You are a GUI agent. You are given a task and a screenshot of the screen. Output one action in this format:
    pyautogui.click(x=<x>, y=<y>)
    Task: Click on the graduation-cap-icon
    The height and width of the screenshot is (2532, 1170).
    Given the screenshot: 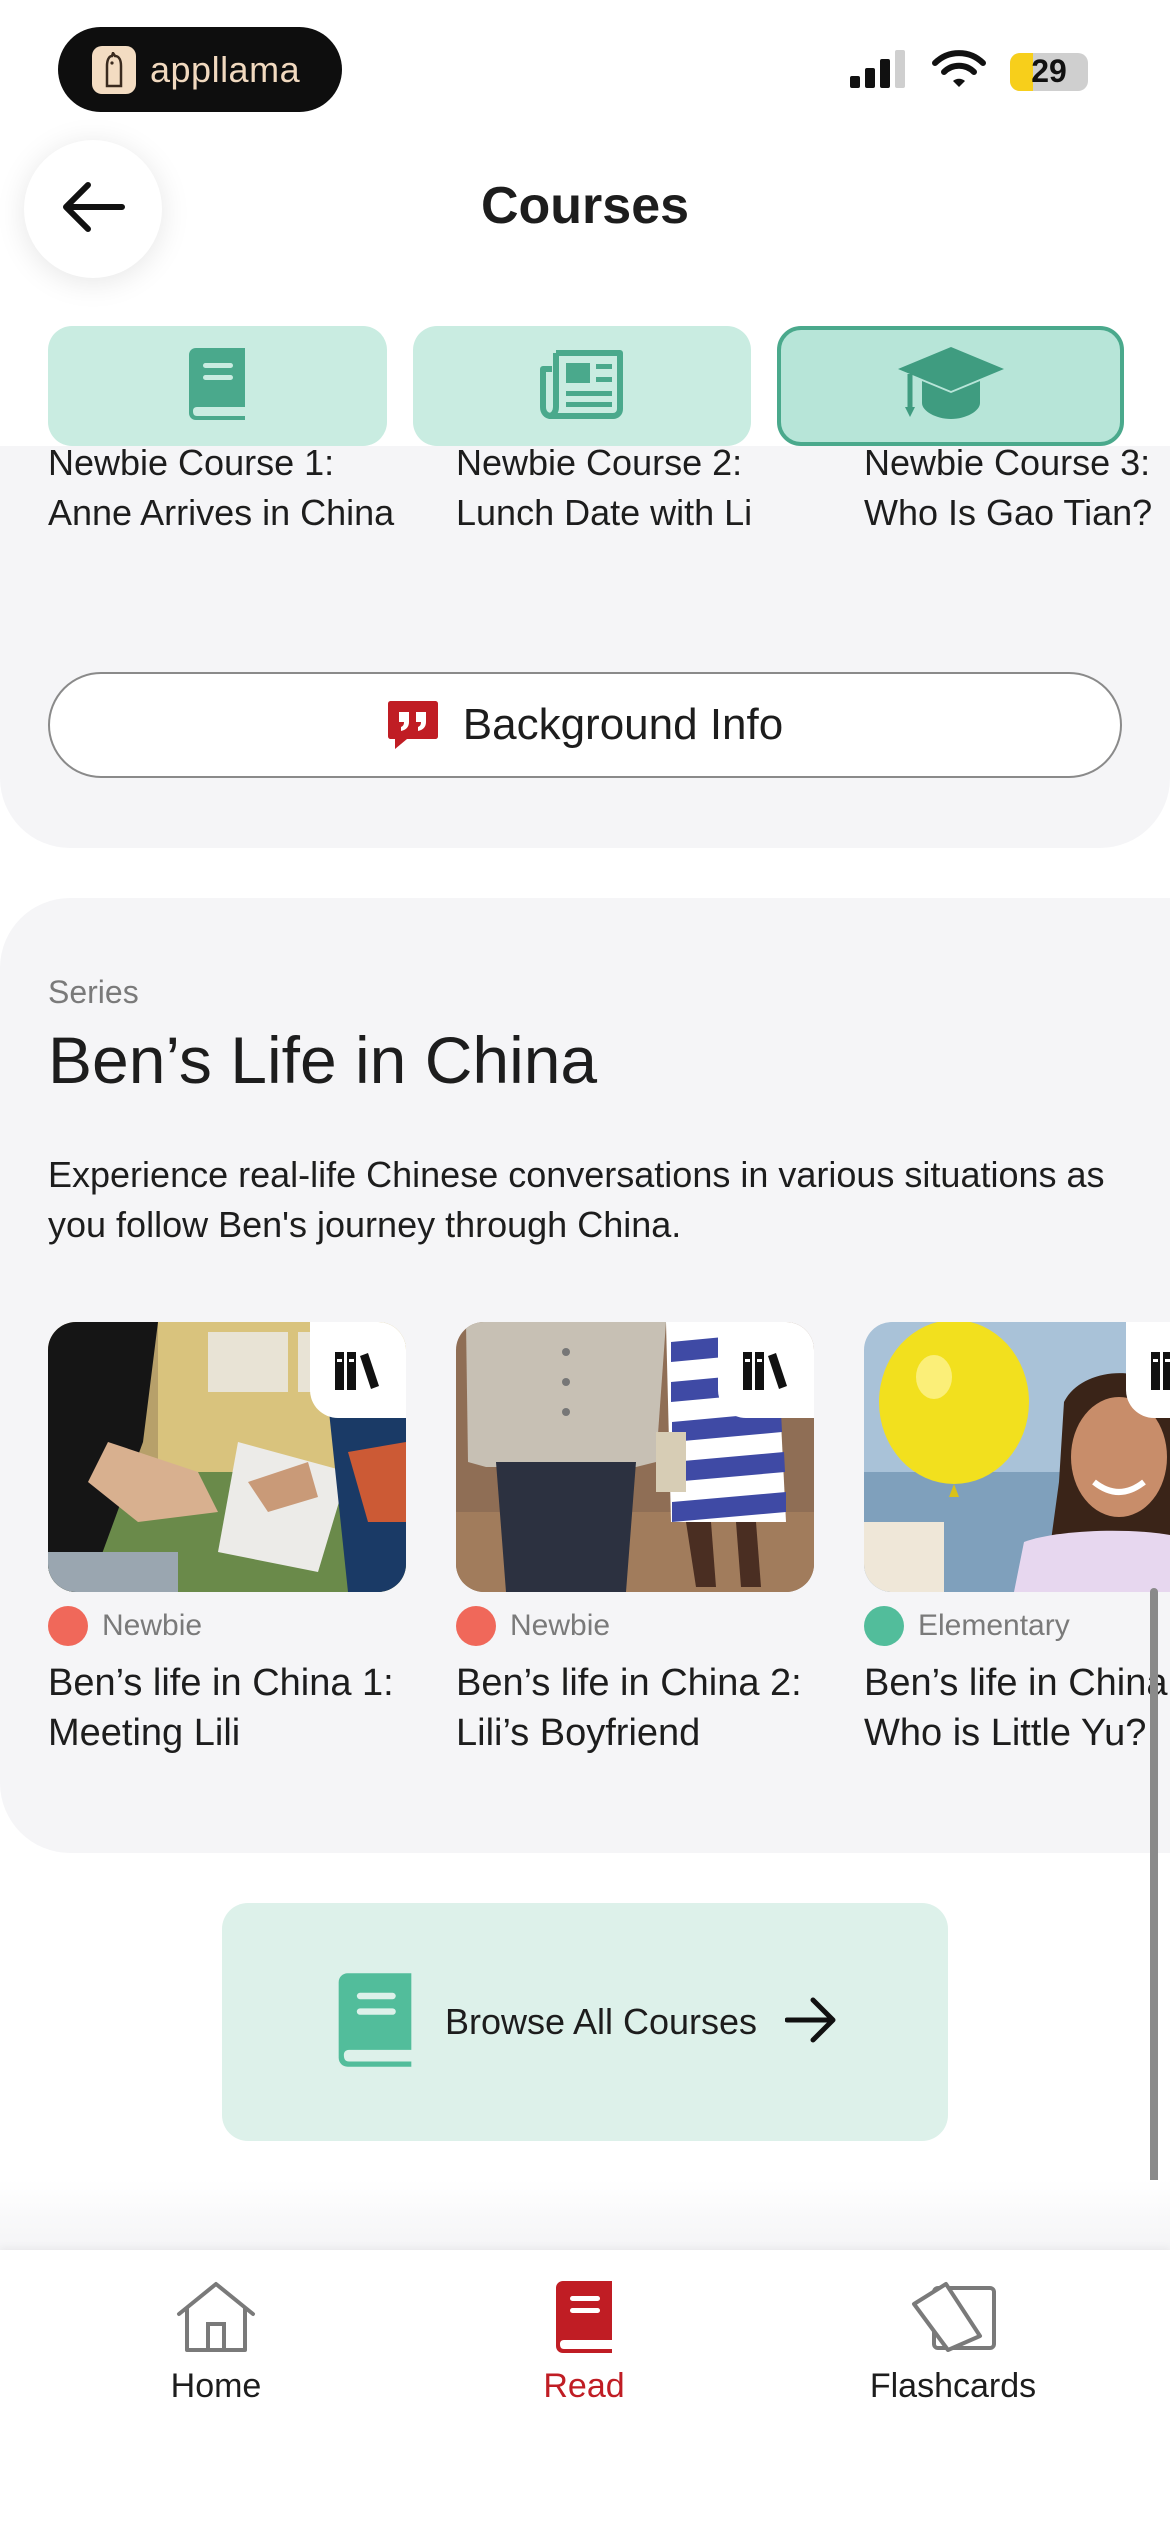 What is the action you would take?
    pyautogui.click(x=951, y=386)
    